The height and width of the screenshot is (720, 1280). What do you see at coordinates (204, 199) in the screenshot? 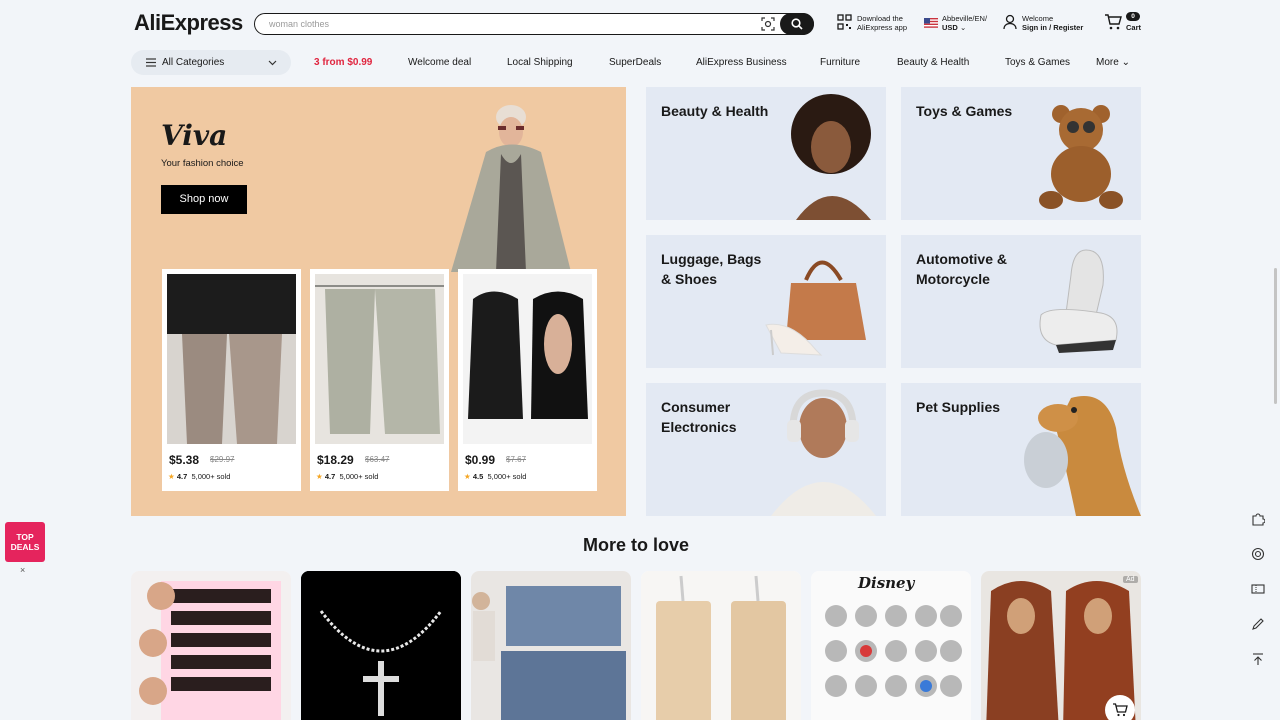
I see `shop-now-button: Shop now` at bounding box center [204, 199].